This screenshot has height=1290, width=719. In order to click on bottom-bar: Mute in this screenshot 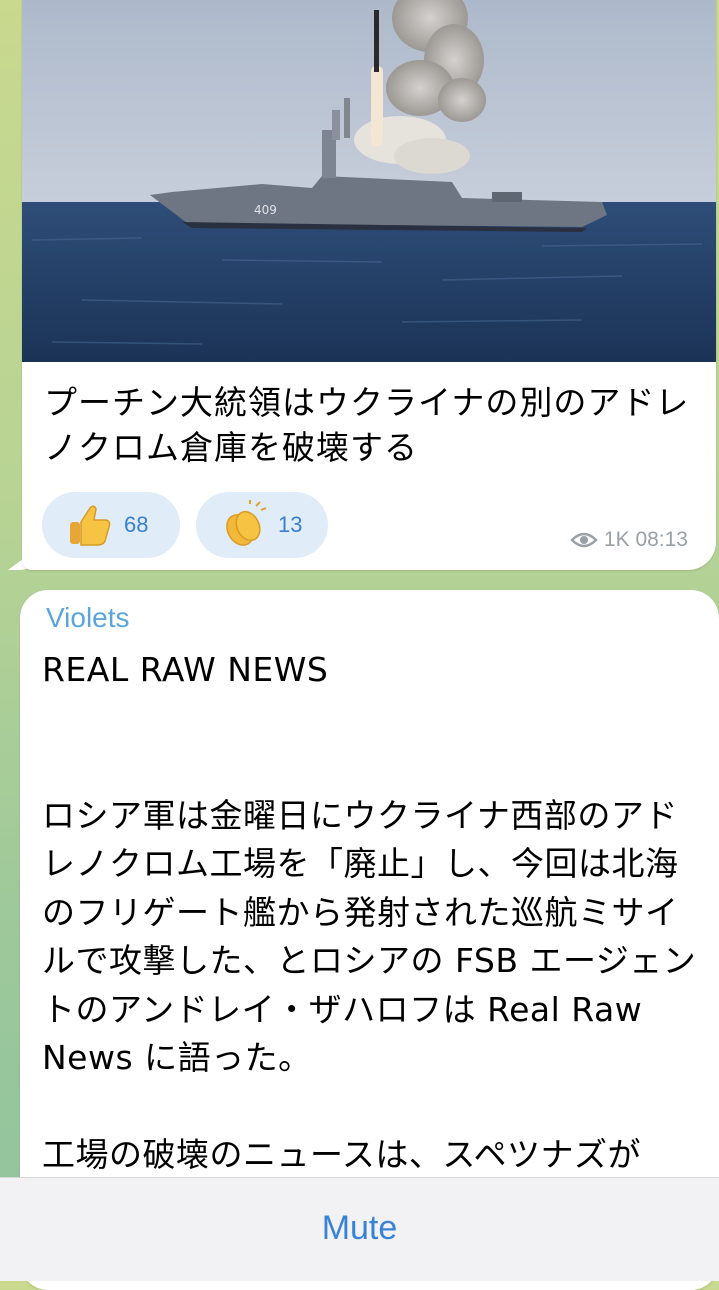, I will do `click(359, 1229)`.